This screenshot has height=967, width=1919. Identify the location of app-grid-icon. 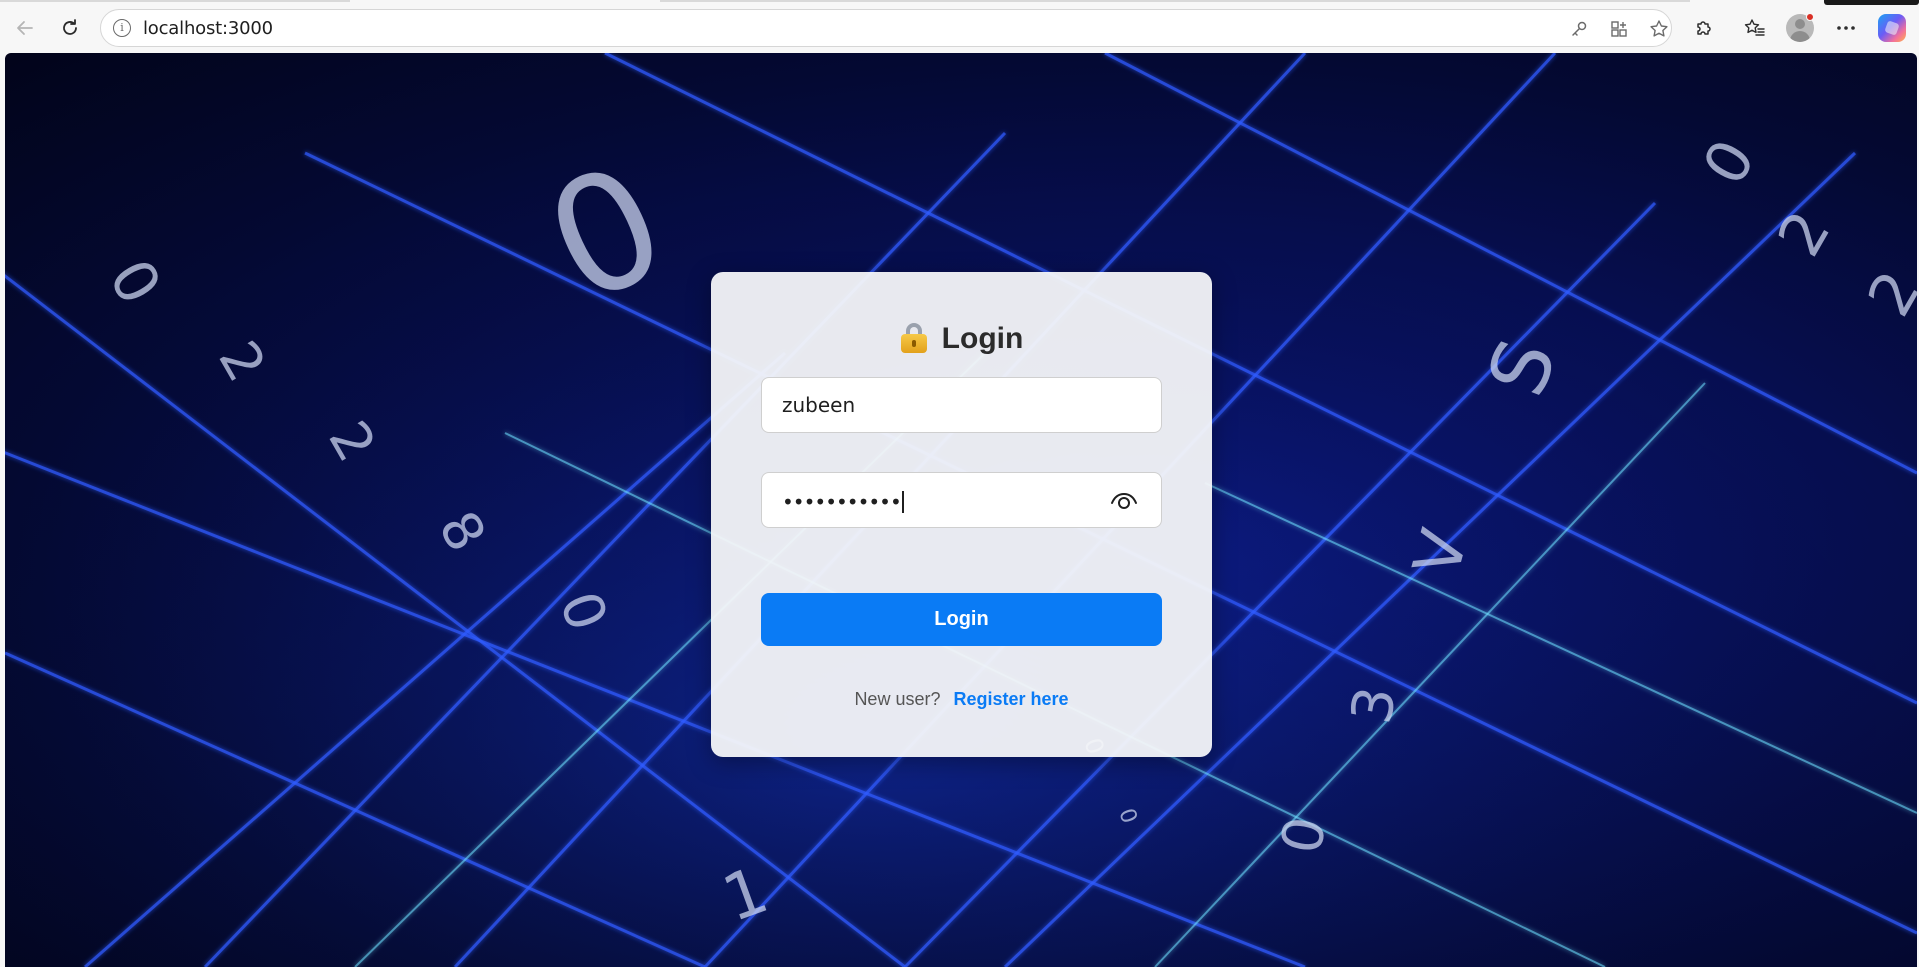
(1619, 29).